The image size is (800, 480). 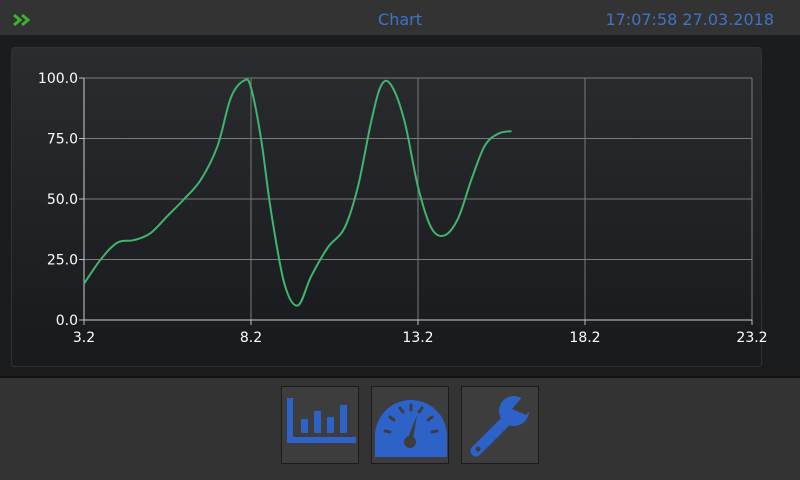 I want to click on wrench-icon, so click(x=504, y=426).